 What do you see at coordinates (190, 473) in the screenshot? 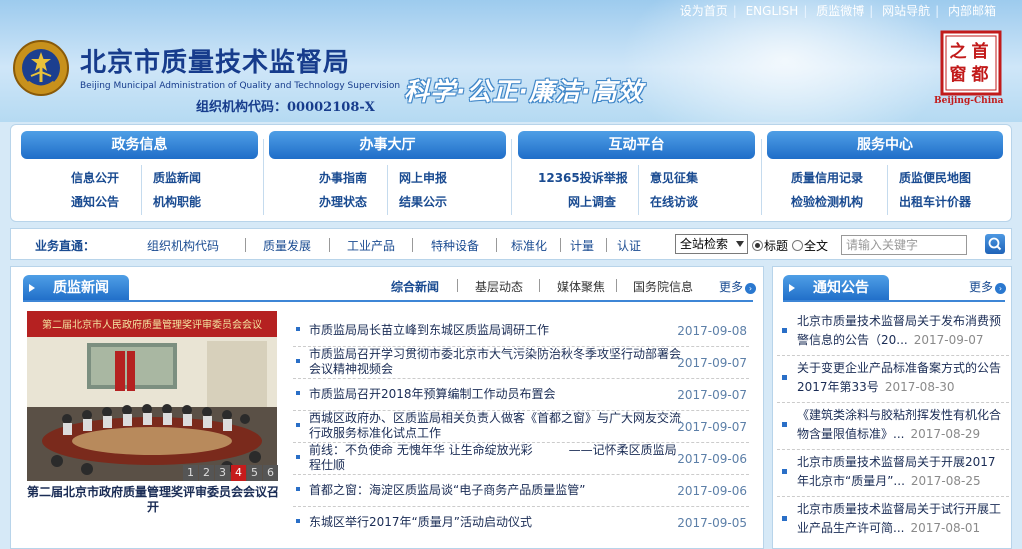
I see `pager-page: 1` at bounding box center [190, 473].